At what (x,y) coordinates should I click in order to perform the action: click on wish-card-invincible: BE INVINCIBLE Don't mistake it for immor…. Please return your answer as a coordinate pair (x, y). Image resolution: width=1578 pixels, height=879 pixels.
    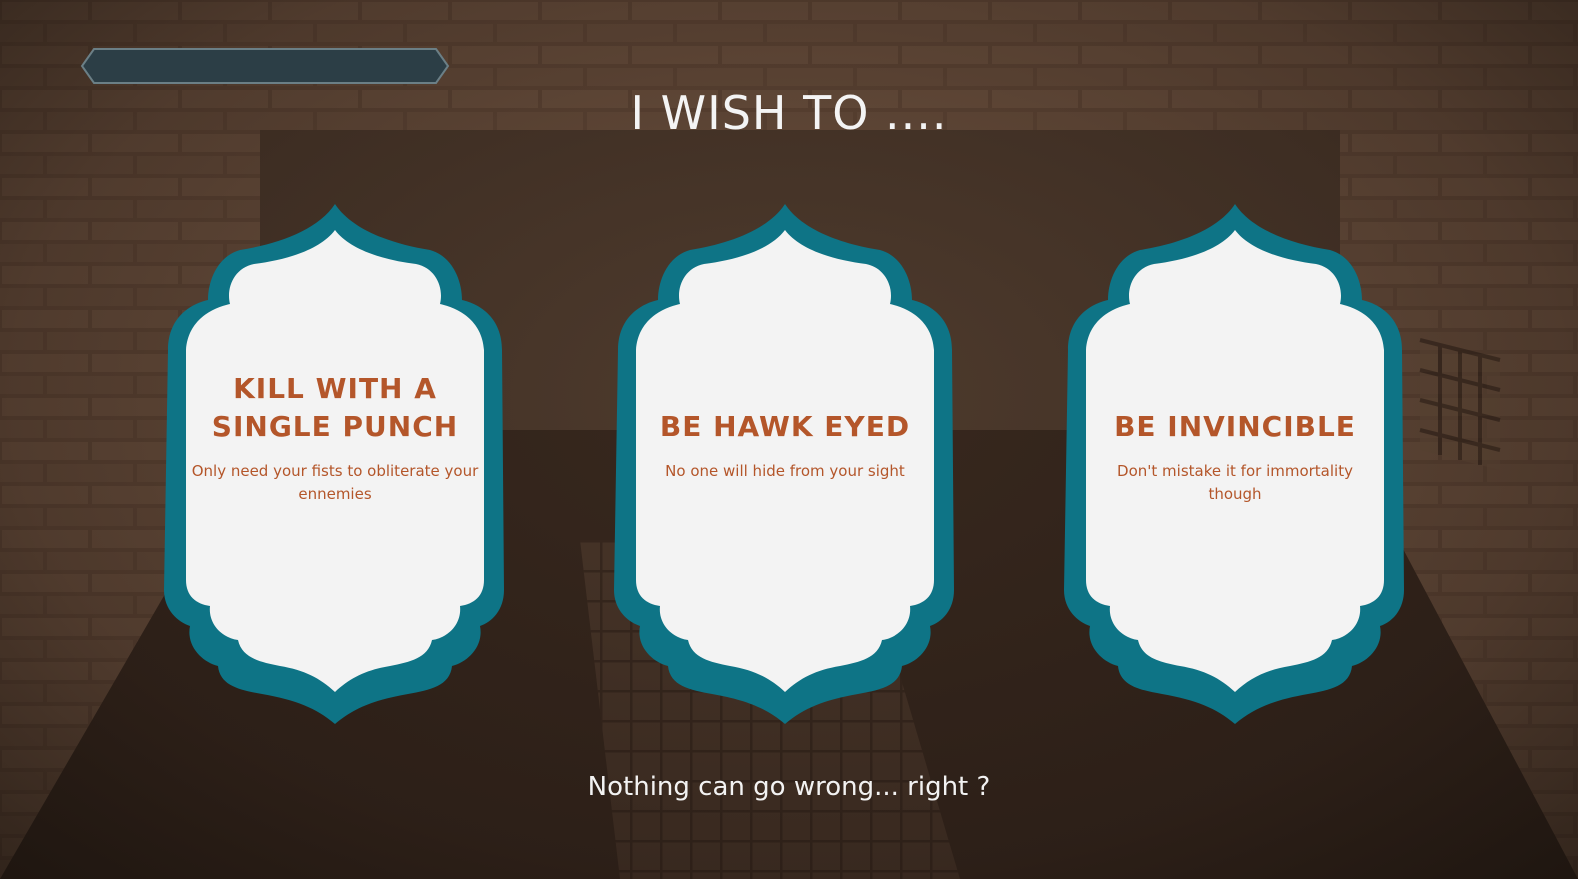
    Looking at the image, I should click on (1235, 464).